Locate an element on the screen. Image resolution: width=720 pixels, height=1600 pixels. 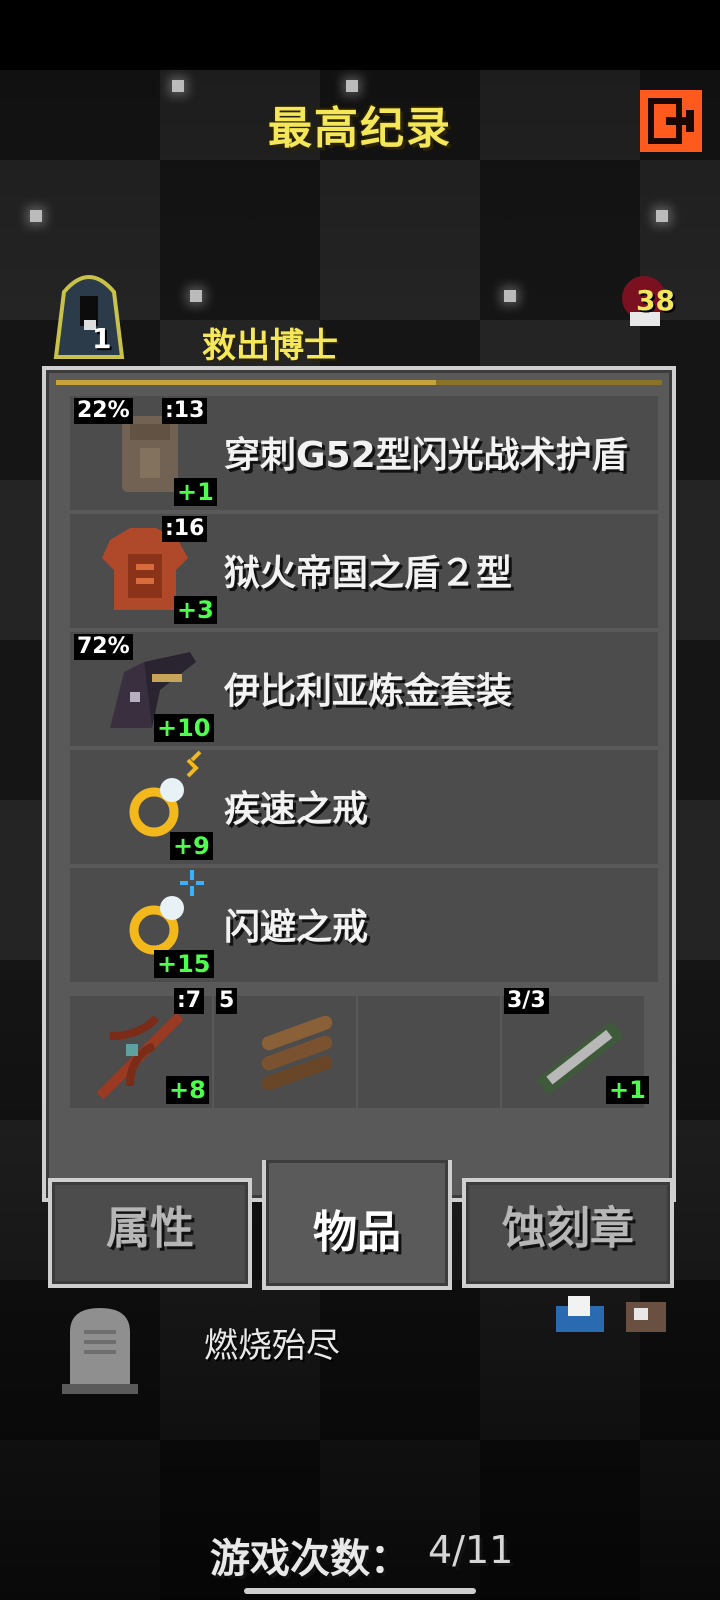
tab-label: 蚀刻章 is located at coordinates (568, 1228).